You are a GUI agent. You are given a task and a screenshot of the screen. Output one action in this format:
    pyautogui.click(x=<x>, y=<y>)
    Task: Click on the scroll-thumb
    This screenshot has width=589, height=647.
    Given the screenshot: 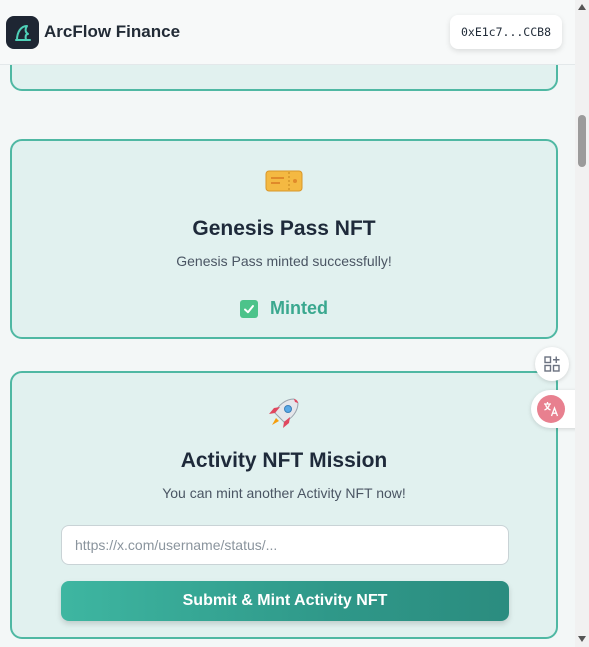 What is the action you would take?
    pyautogui.click(x=582, y=141)
    